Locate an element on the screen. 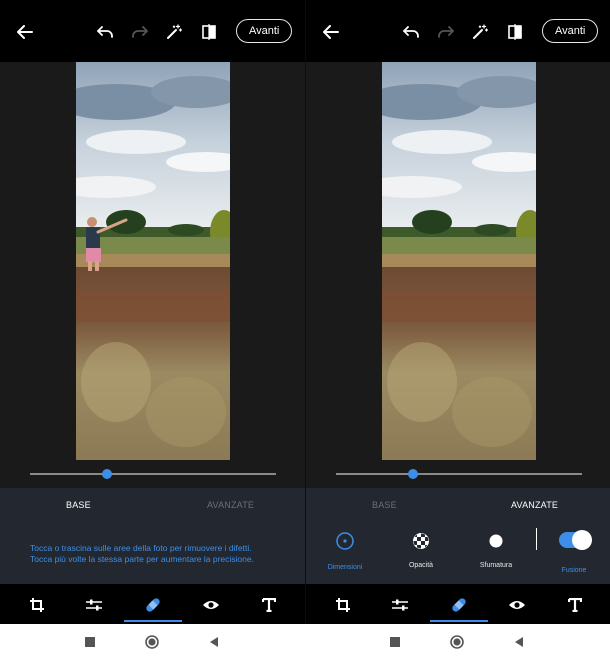 The width and height of the screenshot is (610, 661). tab-advanced: AVANZATE is located at coordinates (230, 505).